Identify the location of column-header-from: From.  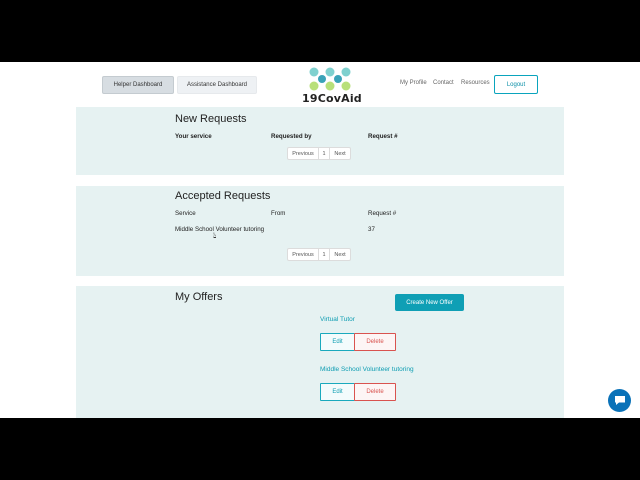
(278, 213).